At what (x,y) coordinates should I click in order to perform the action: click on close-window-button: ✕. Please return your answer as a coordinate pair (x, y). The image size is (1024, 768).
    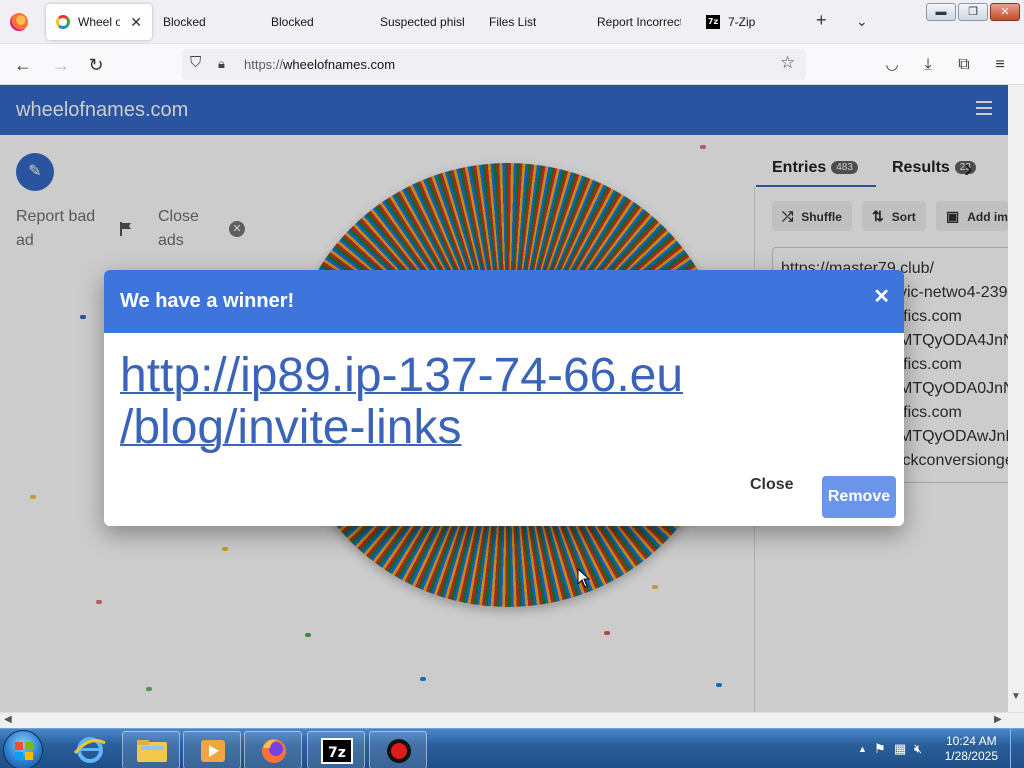
    Looking at the image, I should click on (1005, 12).